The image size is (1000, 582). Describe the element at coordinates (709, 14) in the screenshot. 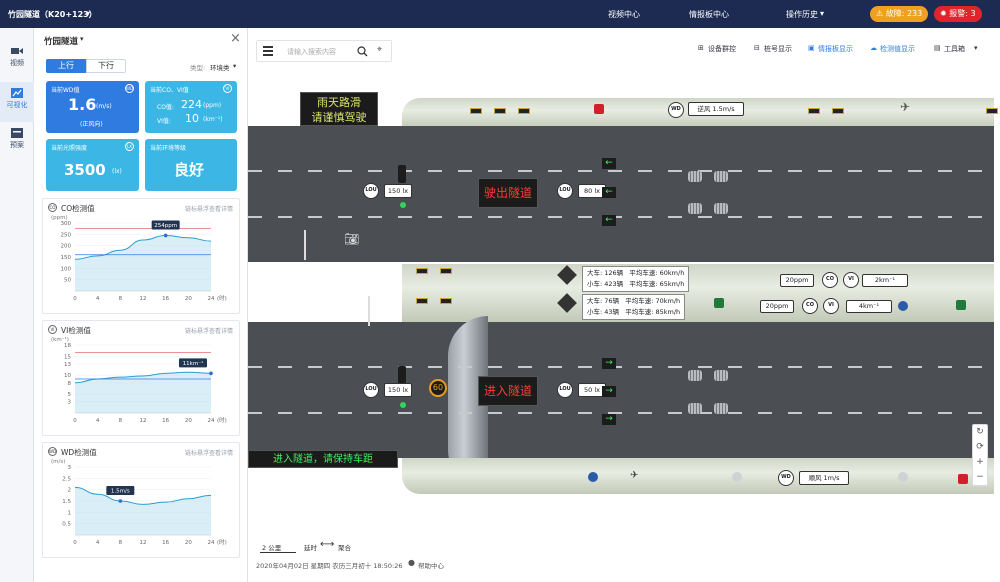

I see `menu-board-center: 情报板中心` at that location.